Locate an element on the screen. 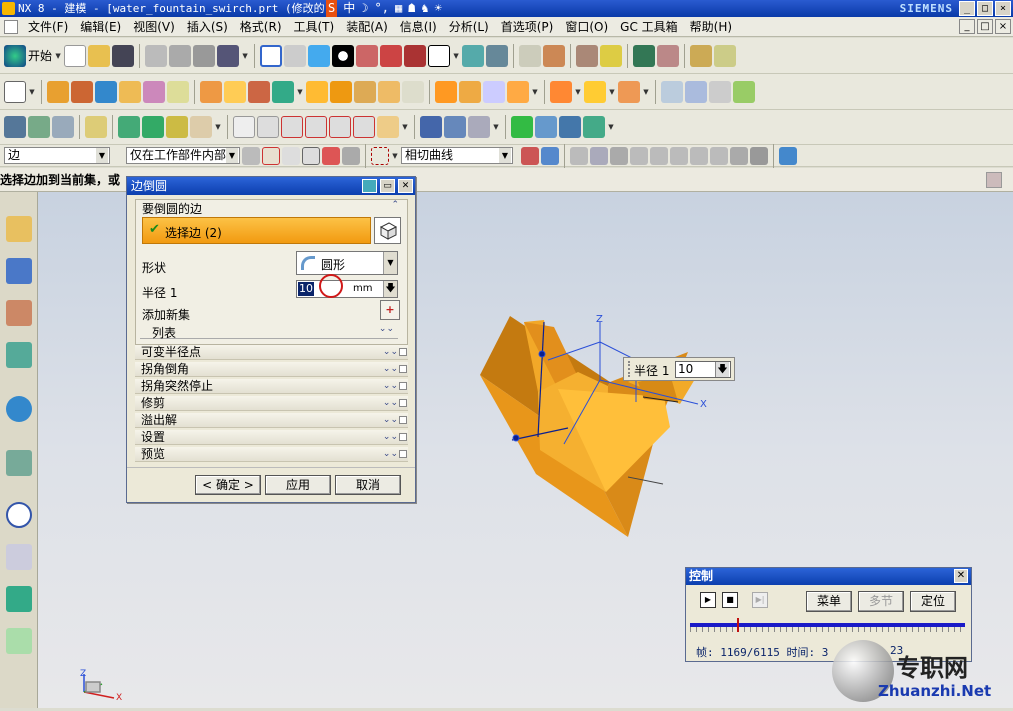 The image size is (1013, 711). shaded-icon is located at coordinates (319, 55).